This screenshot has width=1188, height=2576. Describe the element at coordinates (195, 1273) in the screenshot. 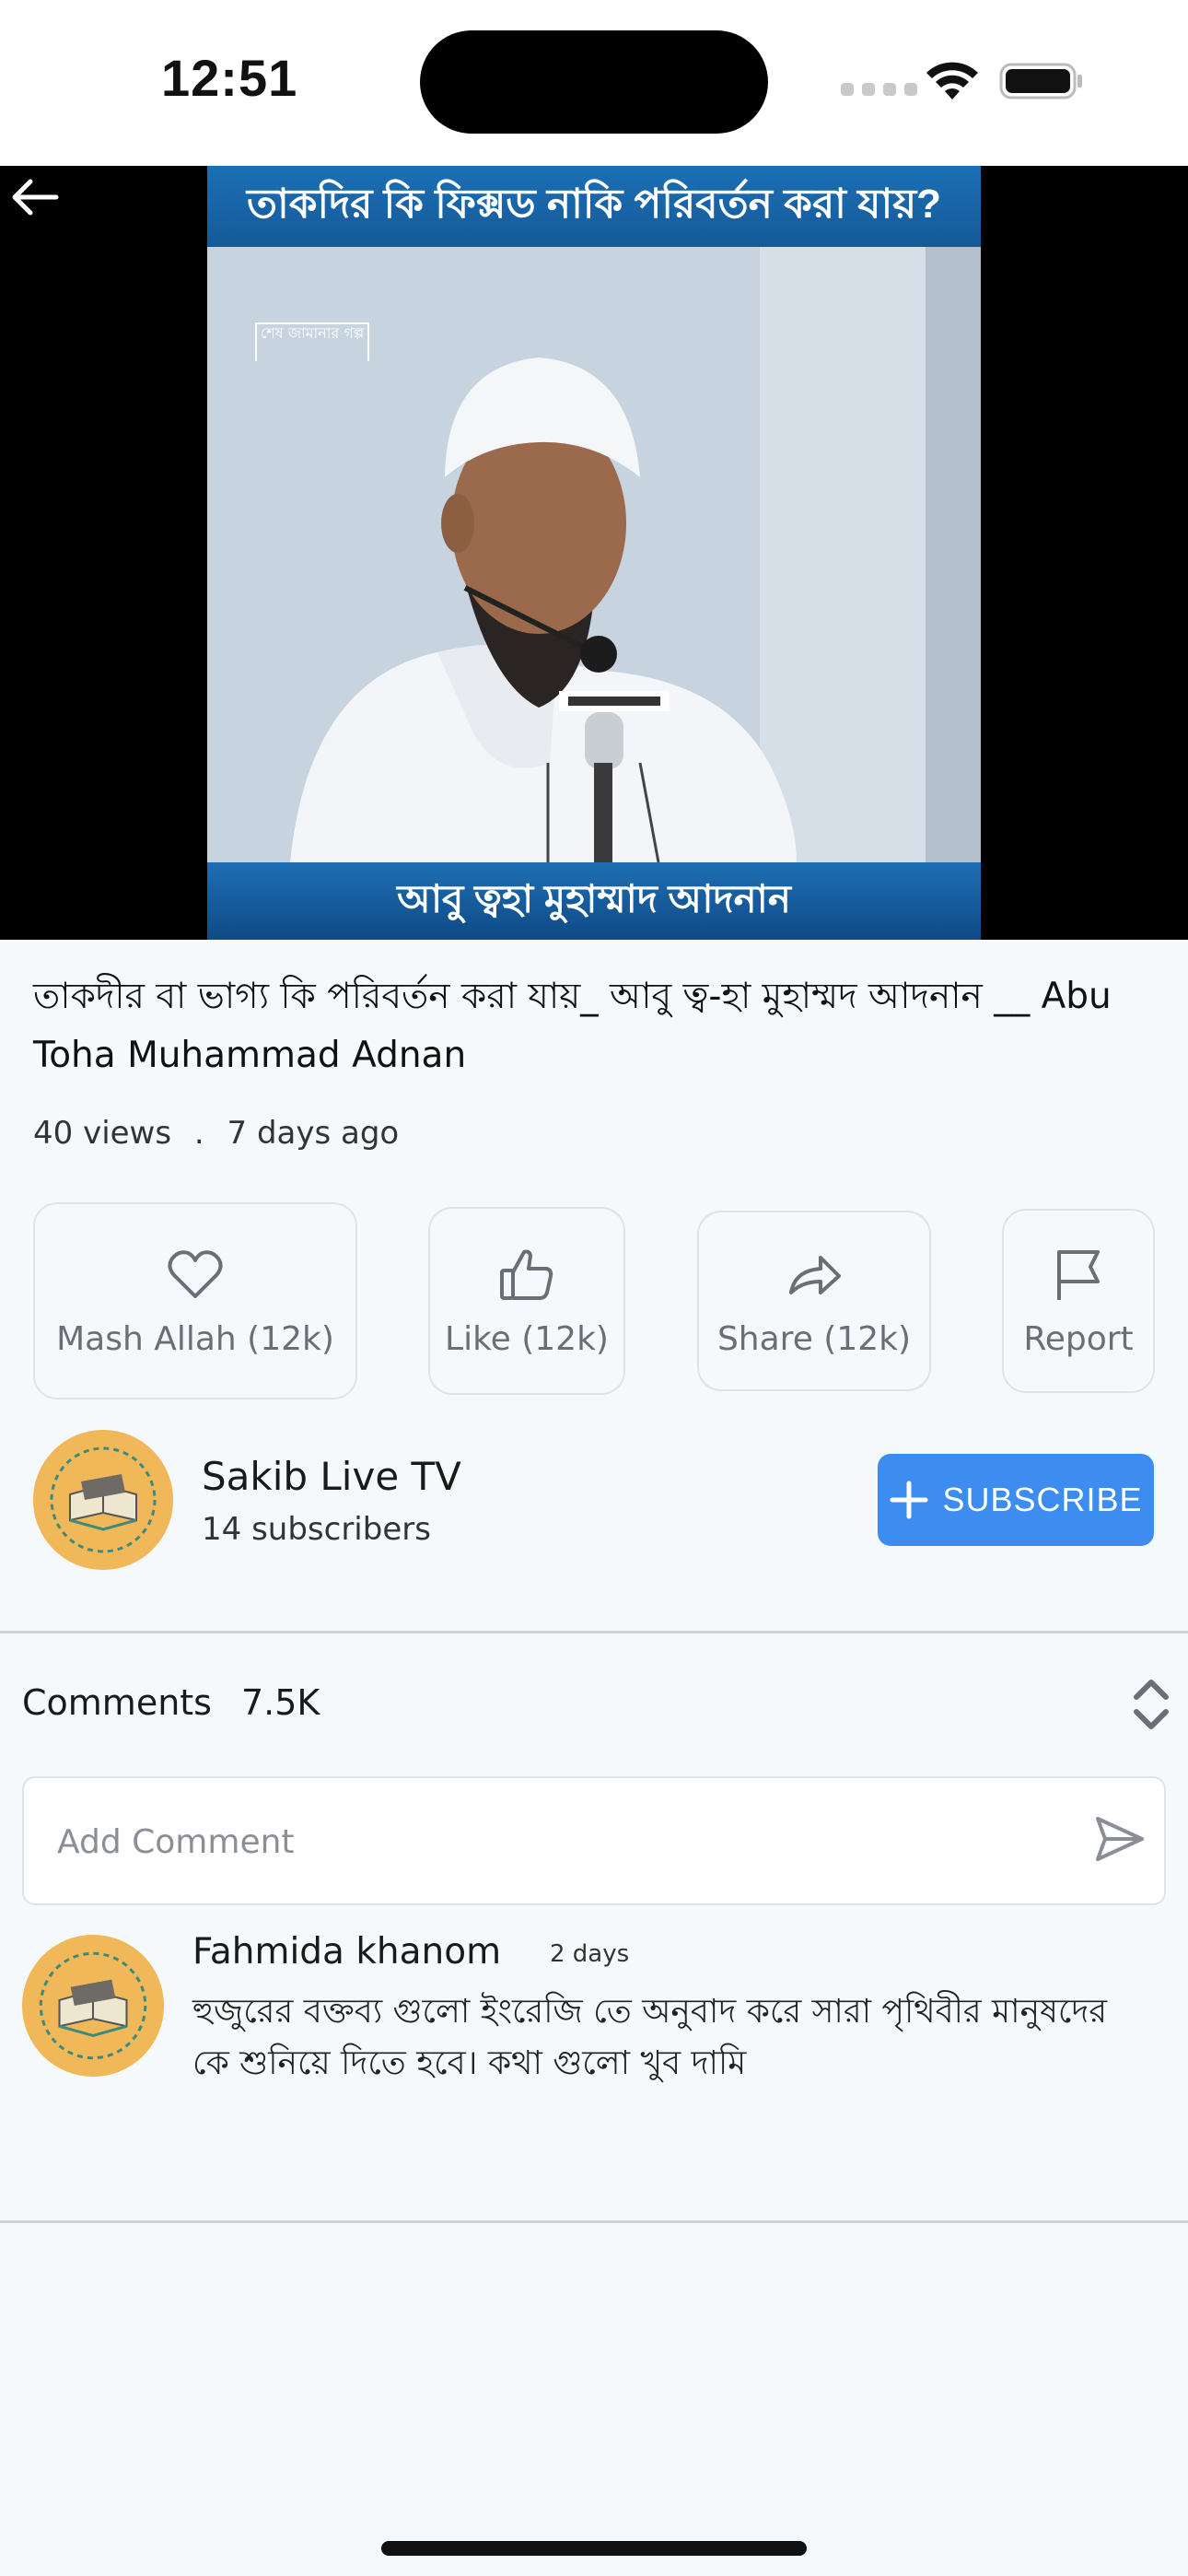

I see `heart-icon` at that location.